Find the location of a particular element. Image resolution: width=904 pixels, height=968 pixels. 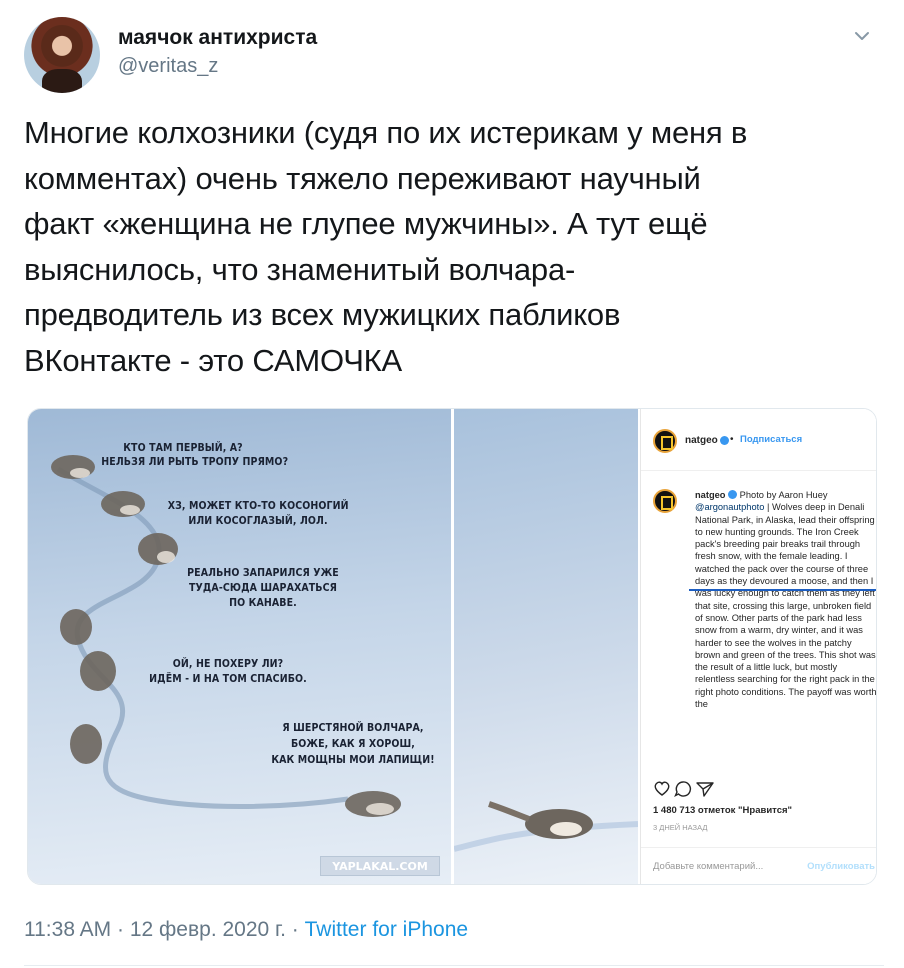

instagram-header: natgeo • Подписаться is located at coordinates (758, 440).